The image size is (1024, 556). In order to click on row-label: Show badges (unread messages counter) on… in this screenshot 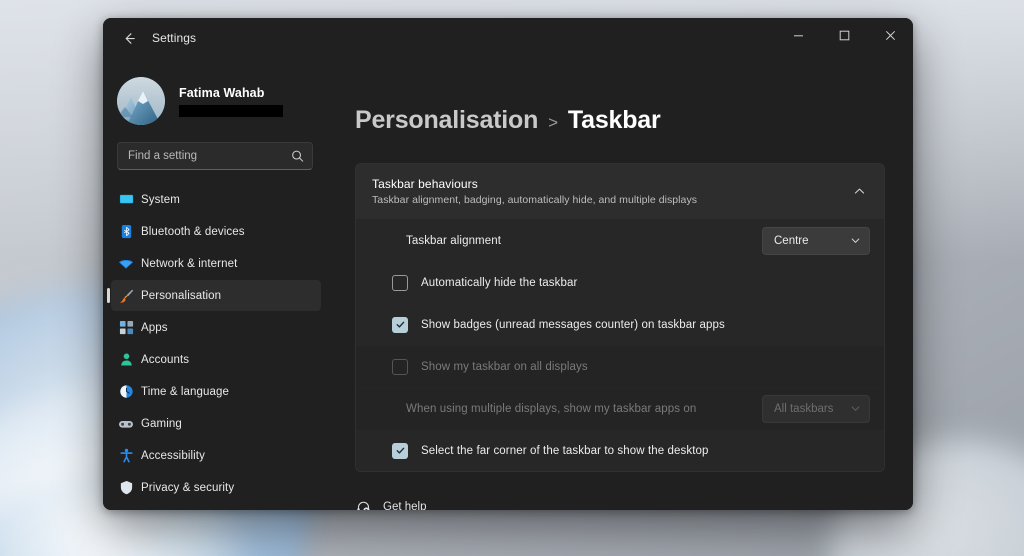, I will do `click(573, 324)`.